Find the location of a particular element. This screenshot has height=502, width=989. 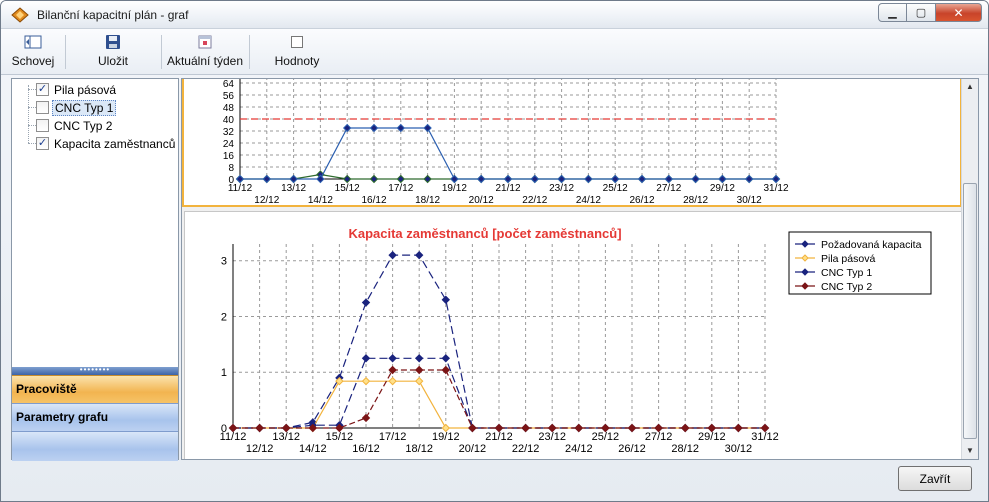

values-label: Hodnoty is located at coordinates (297, 61).